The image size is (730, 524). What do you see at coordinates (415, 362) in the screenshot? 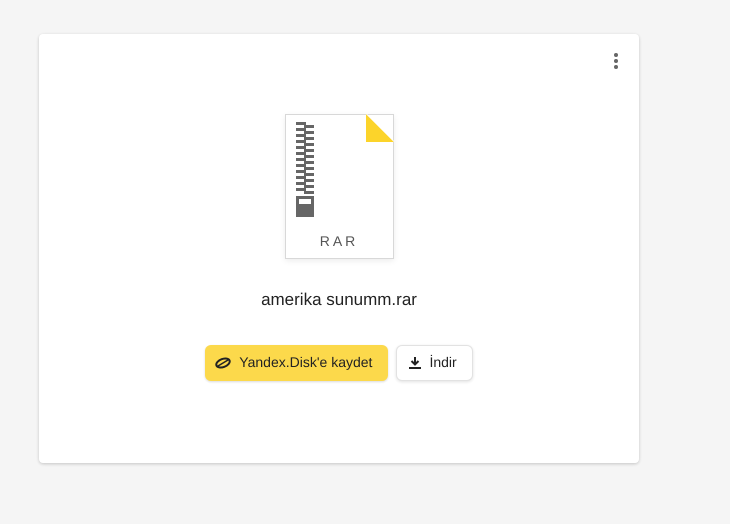
I see `download-icon` at bounding box center [415, 362].